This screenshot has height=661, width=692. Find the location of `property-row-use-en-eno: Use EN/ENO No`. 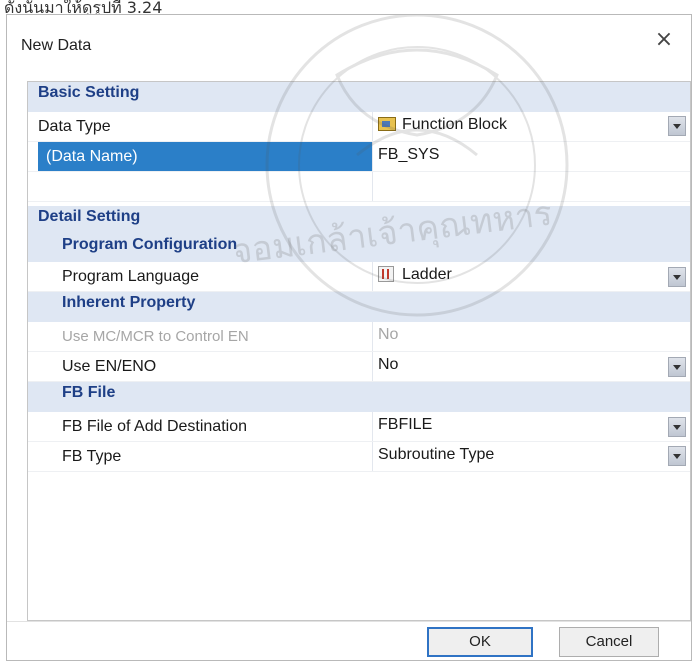

property-row-use-en-eno: Use EN/ENO No is located at coordinates (359, 367).